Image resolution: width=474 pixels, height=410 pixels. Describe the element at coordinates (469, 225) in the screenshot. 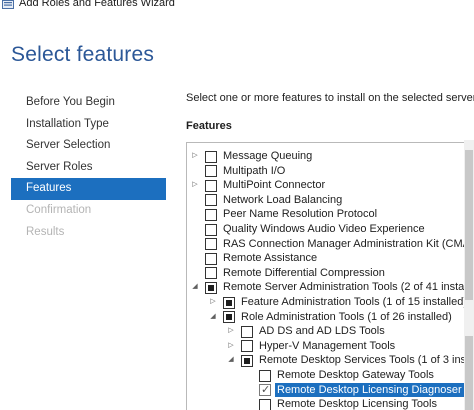

I see `scrollbar-thumb` at that location.